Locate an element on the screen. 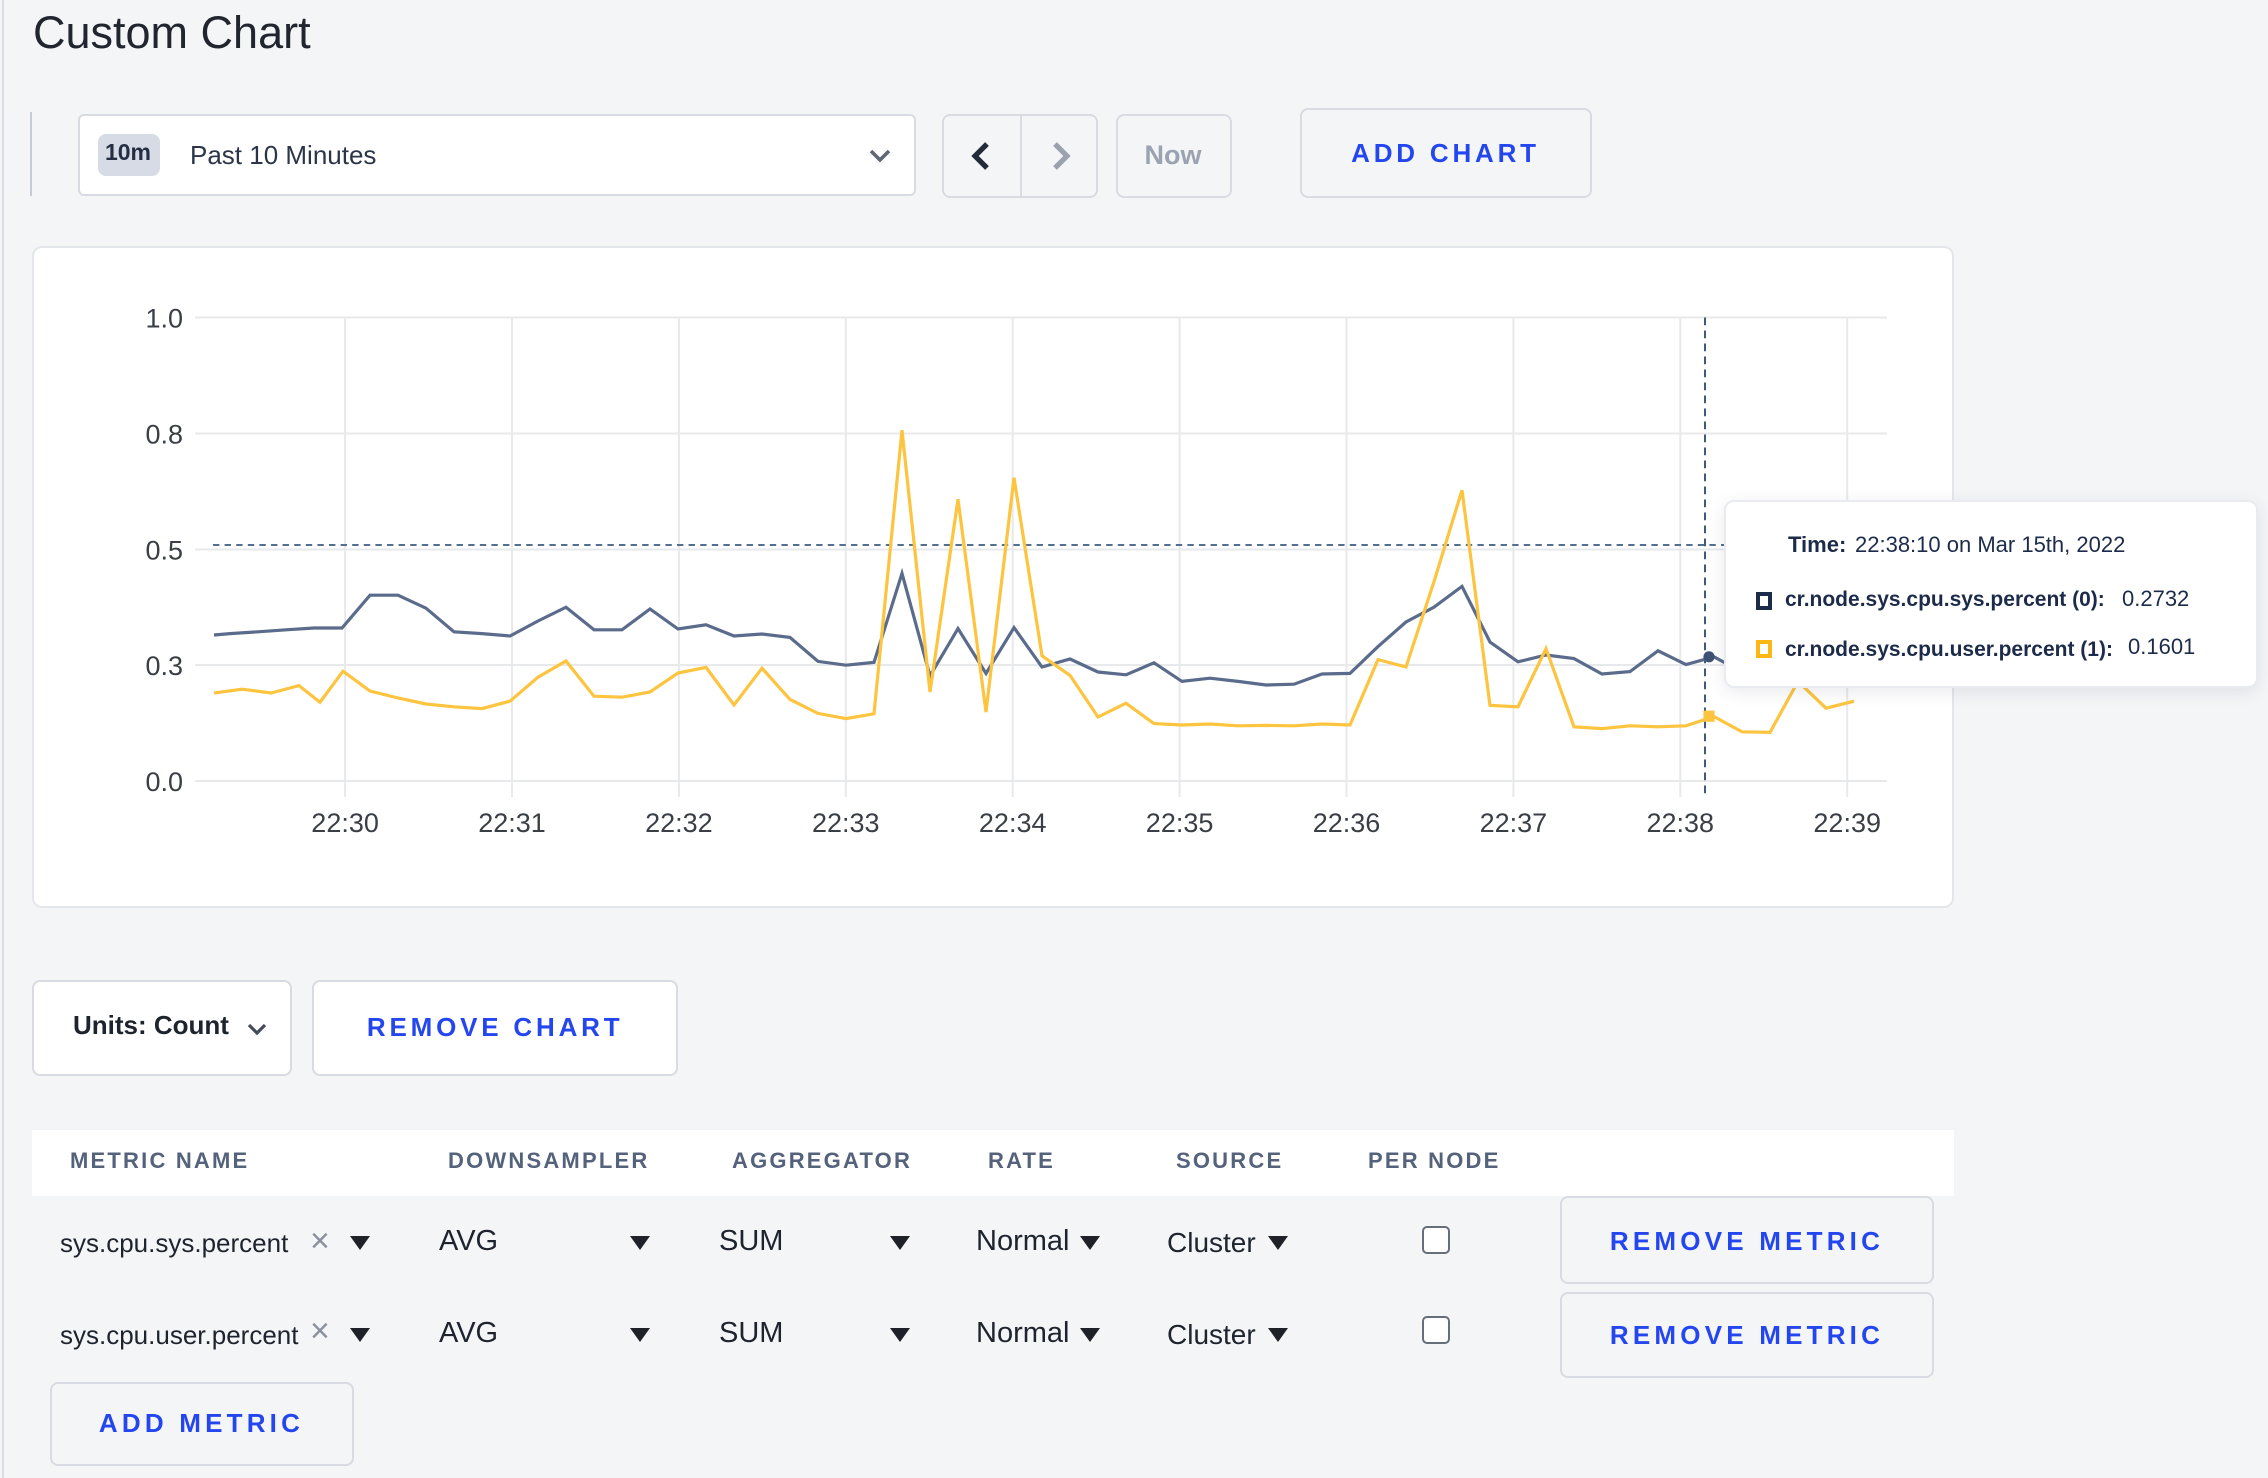 The image size is (2268, 1478). svg-text: 22:38 is located at coordinates (1680, 823).